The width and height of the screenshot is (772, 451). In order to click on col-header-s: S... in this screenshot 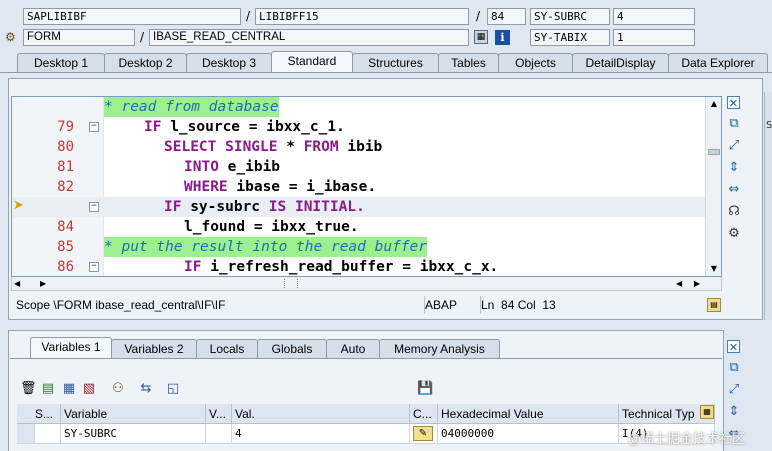, I will do `click(39, 414)`.